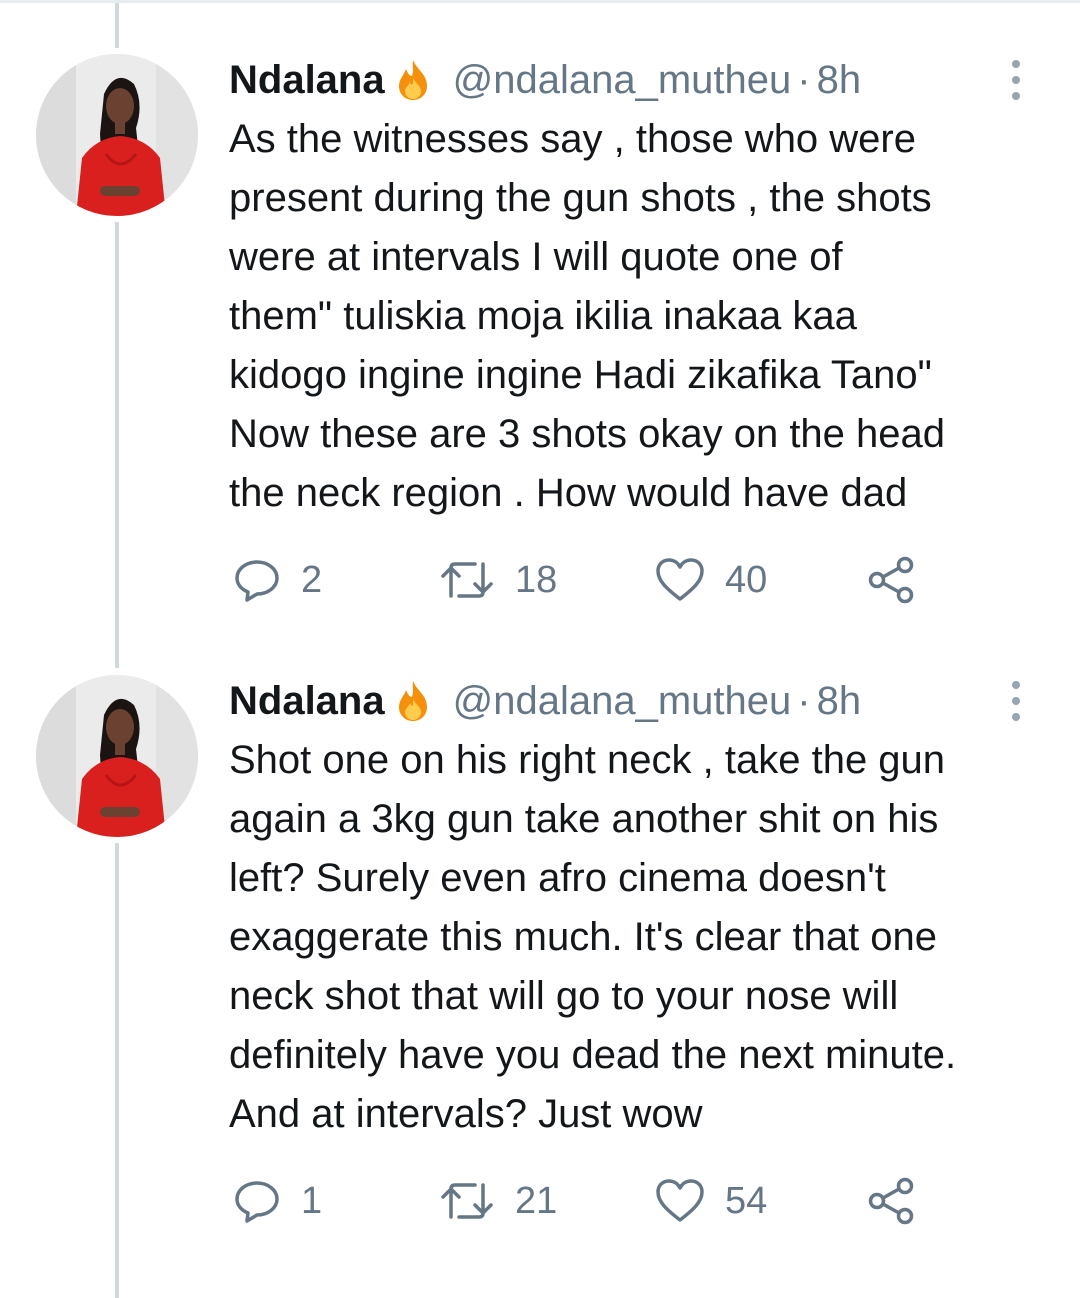 The image size is (1080, 1298). Describe the element at coordinates (312, 1200) in the screenshot. I see `reply-count: 1` at that location.